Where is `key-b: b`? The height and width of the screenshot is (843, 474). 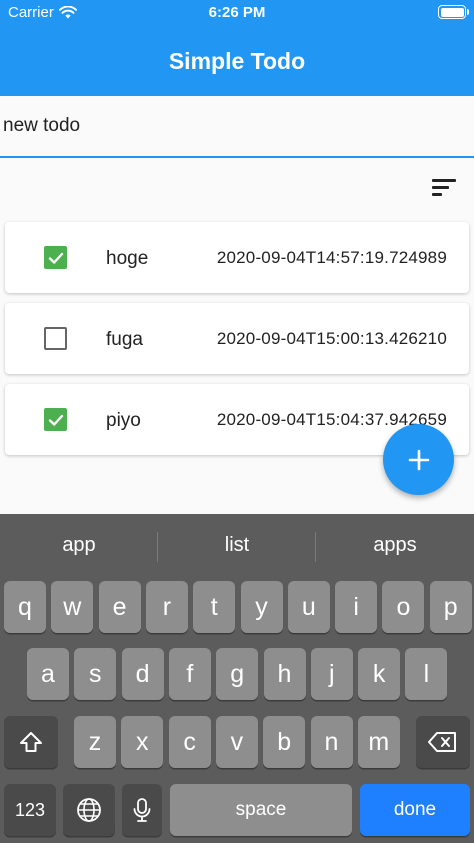 key-b: b is located at coordinates (284, 742).